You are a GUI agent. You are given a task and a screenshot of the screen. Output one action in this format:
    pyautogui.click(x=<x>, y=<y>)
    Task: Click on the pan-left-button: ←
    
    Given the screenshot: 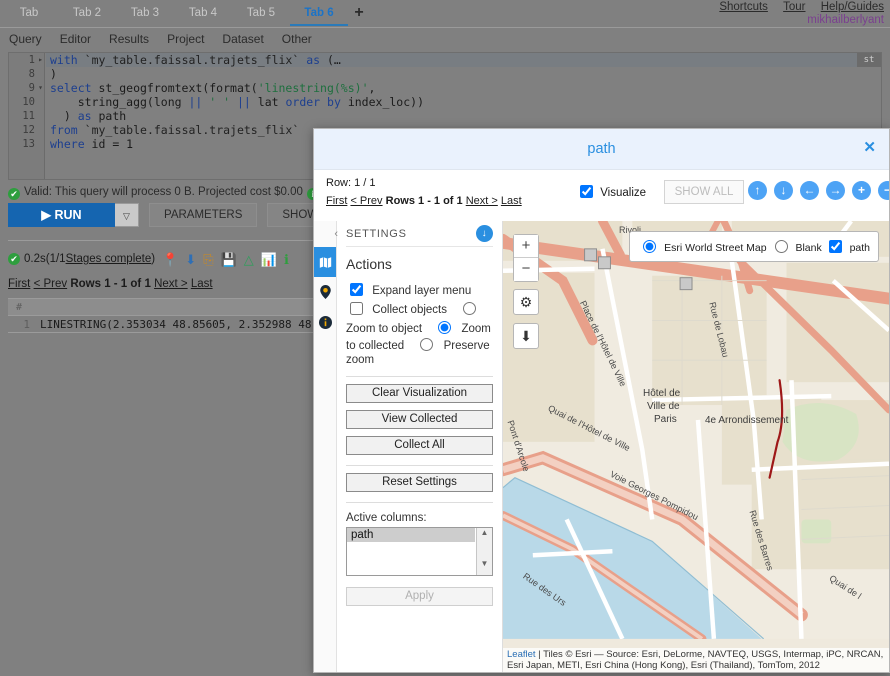 What is the action you would take?
    pyautogui.click(x=809, y=190)
    